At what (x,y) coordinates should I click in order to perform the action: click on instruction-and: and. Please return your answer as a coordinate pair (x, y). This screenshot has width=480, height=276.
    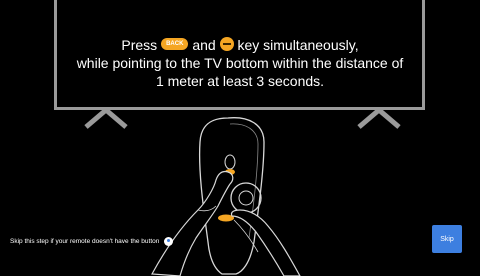
    Looking at the image, I should click on (204, 45).